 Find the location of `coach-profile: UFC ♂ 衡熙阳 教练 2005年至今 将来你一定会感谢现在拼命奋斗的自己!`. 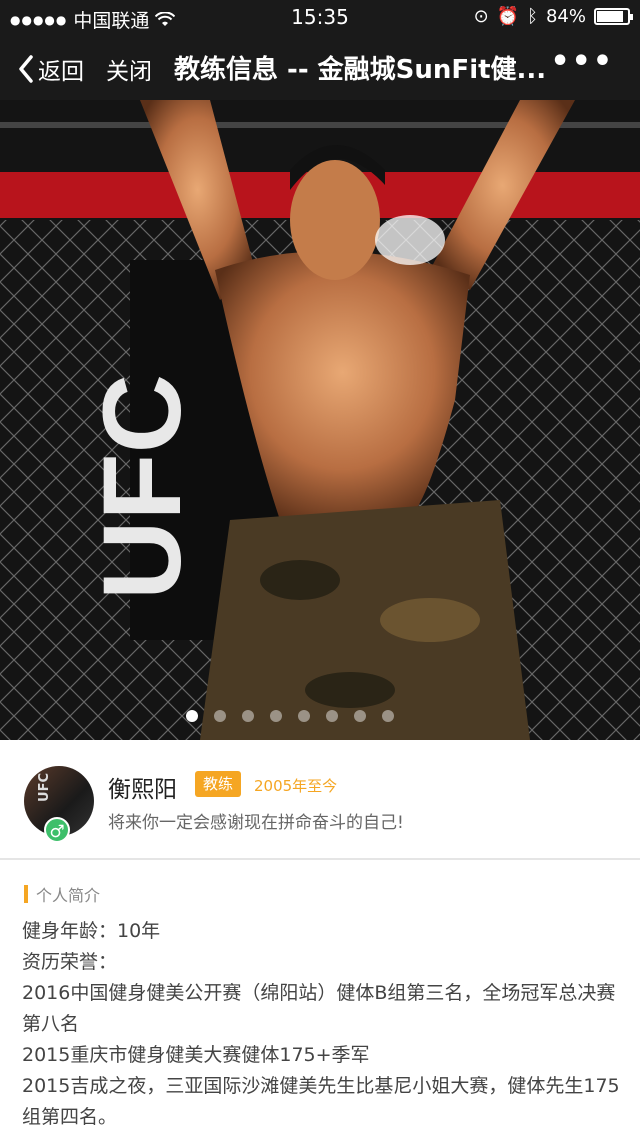

coach-profile: UFC ♂ 衡熙阳 教练 2005年至今 将来你一定会感谢现在拼命奋斗的自己! is located at coordinates (320, 799).